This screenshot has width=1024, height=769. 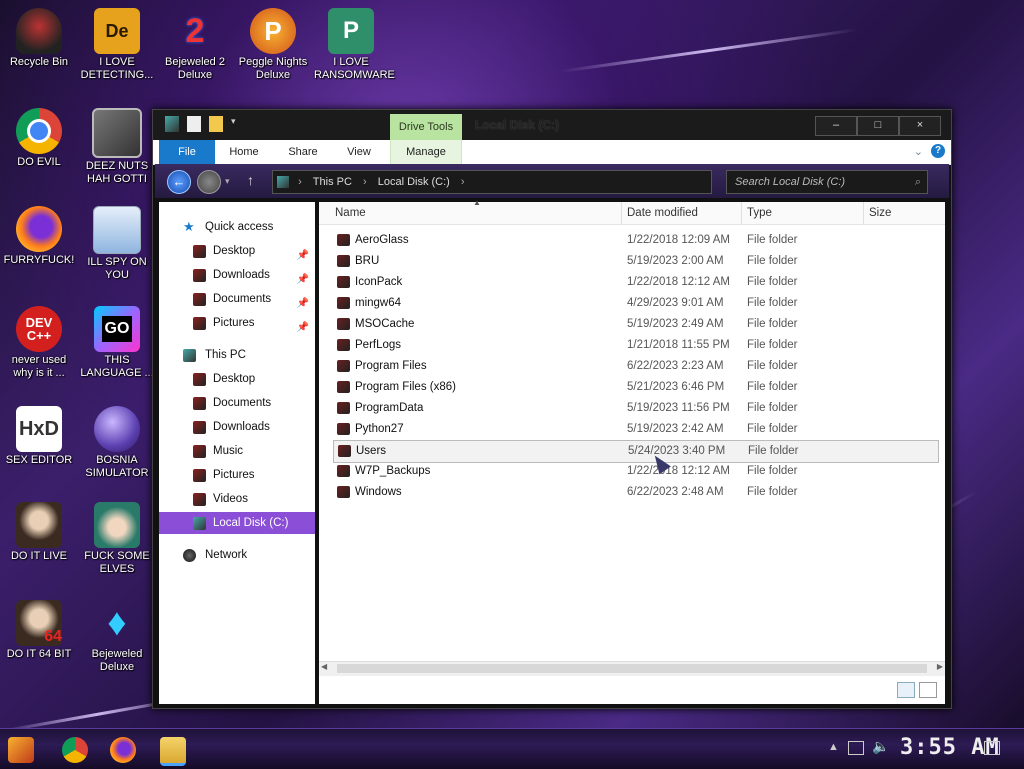 I want to click on taskbar-file-explorer-icon, so click(x=173, y=751).